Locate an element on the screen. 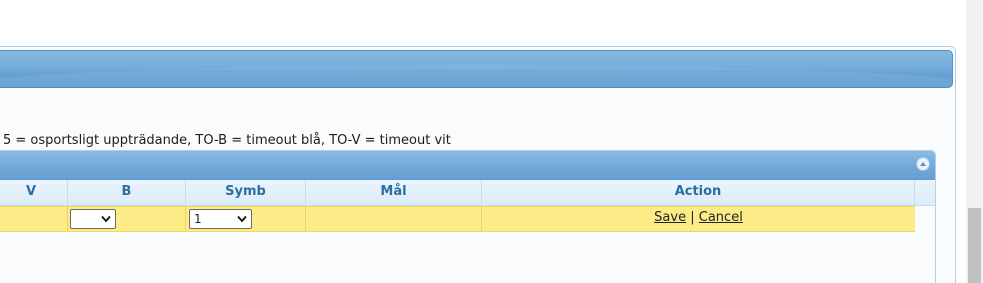 This screenshot has height=283, width=983. save-link: Save is located at coordinates (670, 217).